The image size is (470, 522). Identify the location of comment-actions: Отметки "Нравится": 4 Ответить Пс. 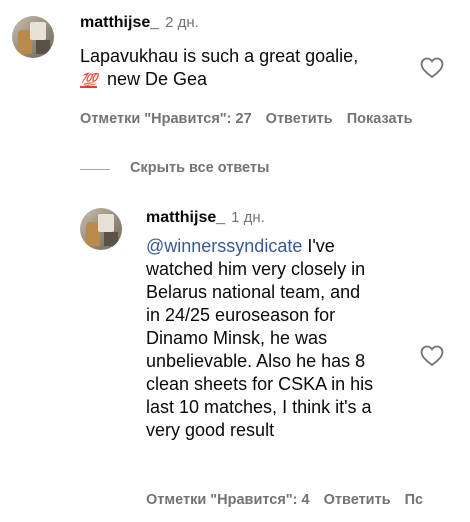
(291, 500).